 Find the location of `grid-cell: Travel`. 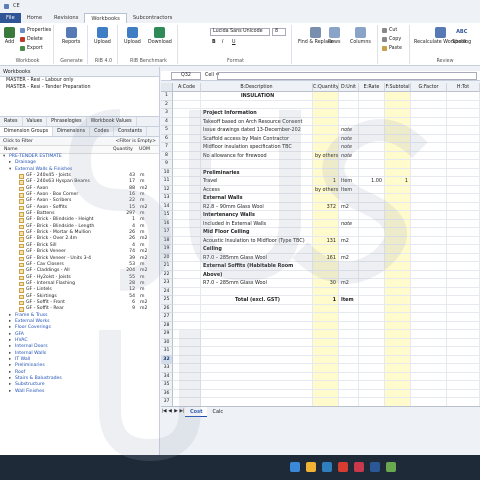

grid-cell: Travel is located at coordinates (257, 181).